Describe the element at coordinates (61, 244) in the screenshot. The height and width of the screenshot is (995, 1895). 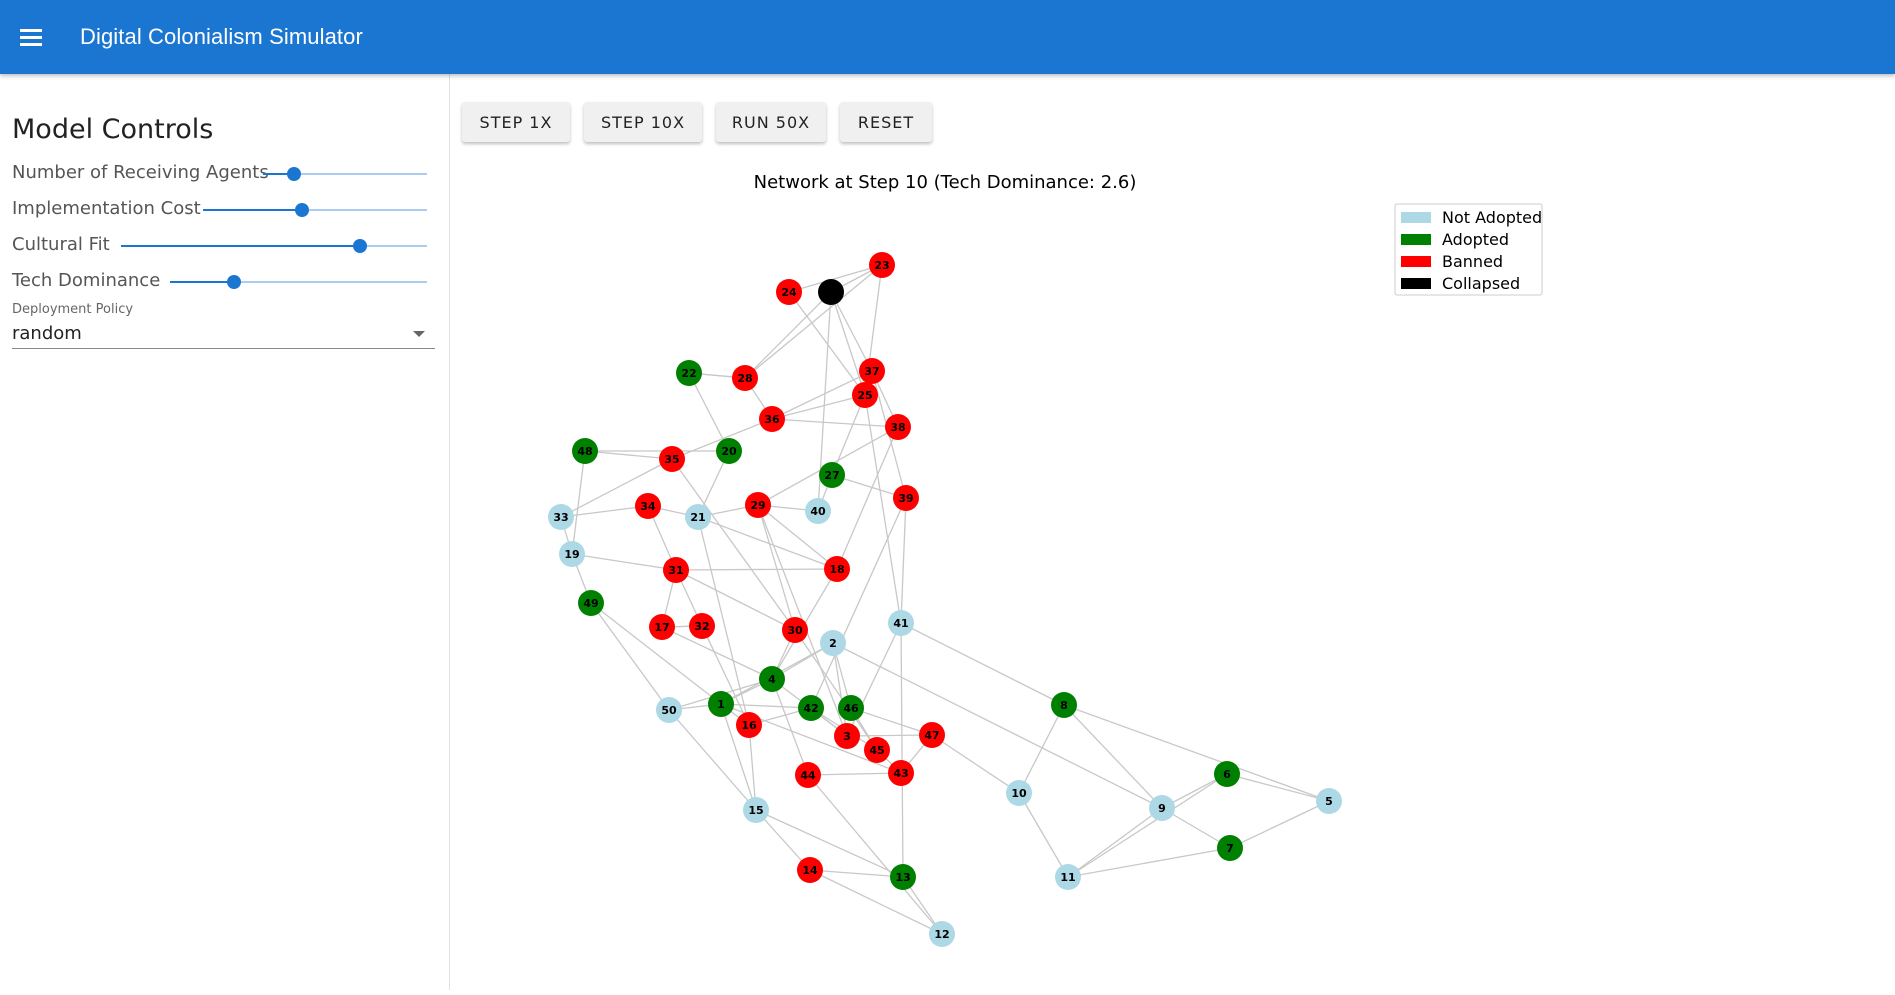
I see `slider-label: Cultural Fit` at that location.